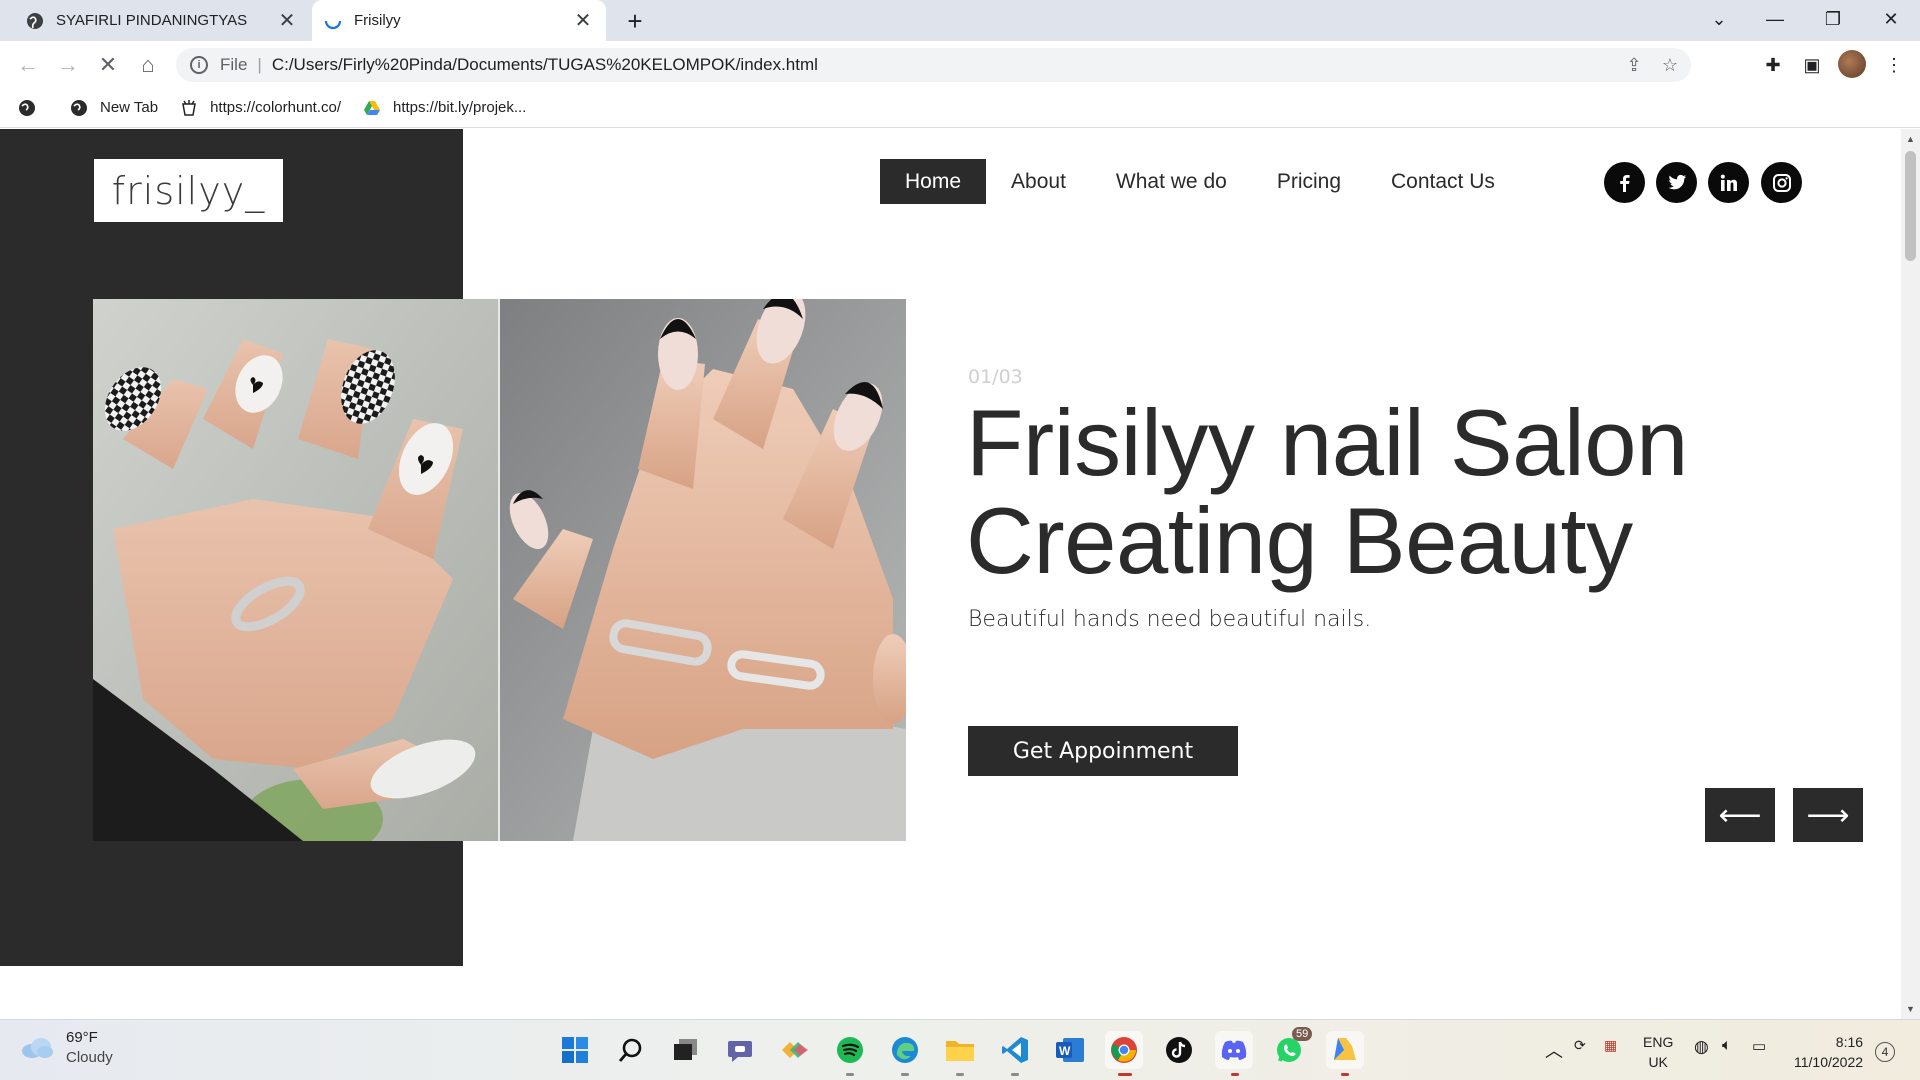  I want to click on scroll-up-icon: ▲, so click(1910, 139).